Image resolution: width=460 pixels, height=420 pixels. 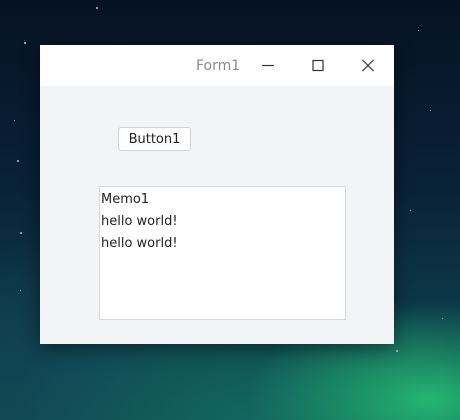 I want to click on maximize-icon, so click(x=318, y=65).